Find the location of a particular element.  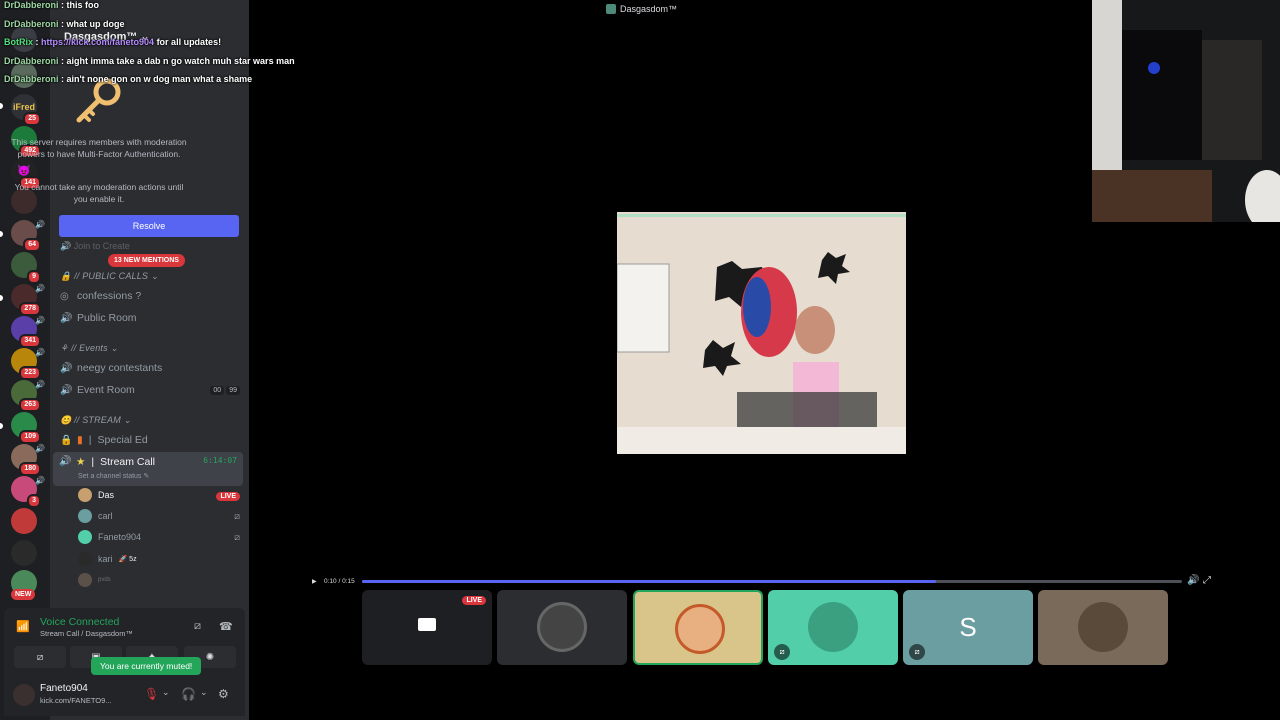

server-icon: 🔊 341 is located at coordinates (28, 332).